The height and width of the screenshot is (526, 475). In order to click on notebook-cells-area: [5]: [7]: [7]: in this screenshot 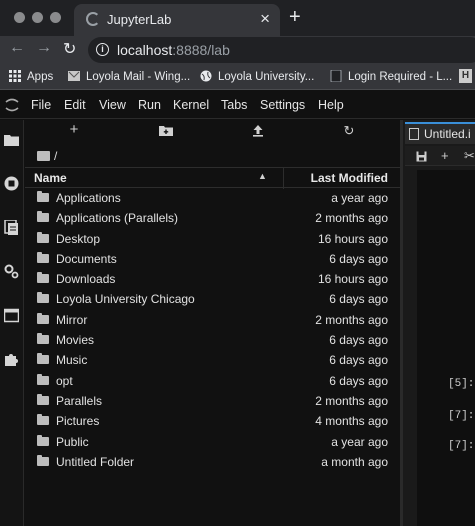, I will do `click(446, 348)`.